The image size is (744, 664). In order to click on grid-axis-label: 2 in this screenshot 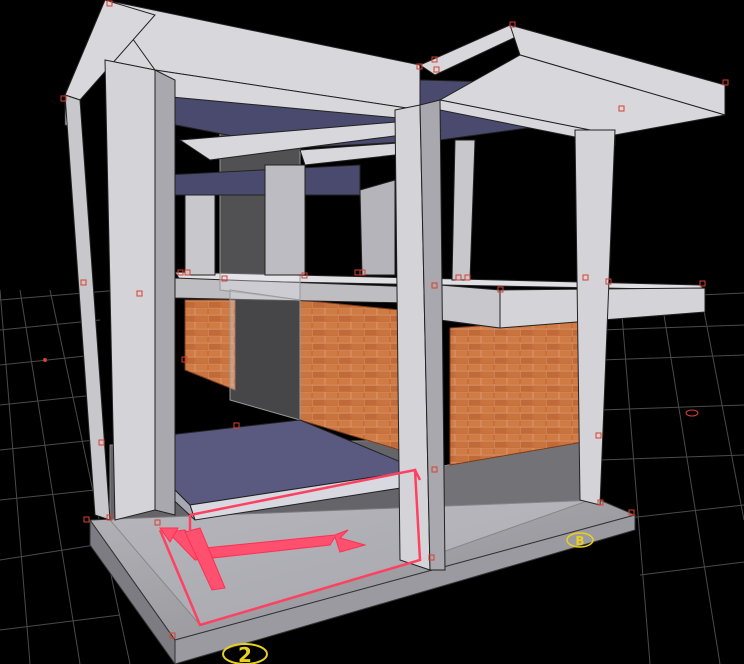, I will do `click(245, 653)`.